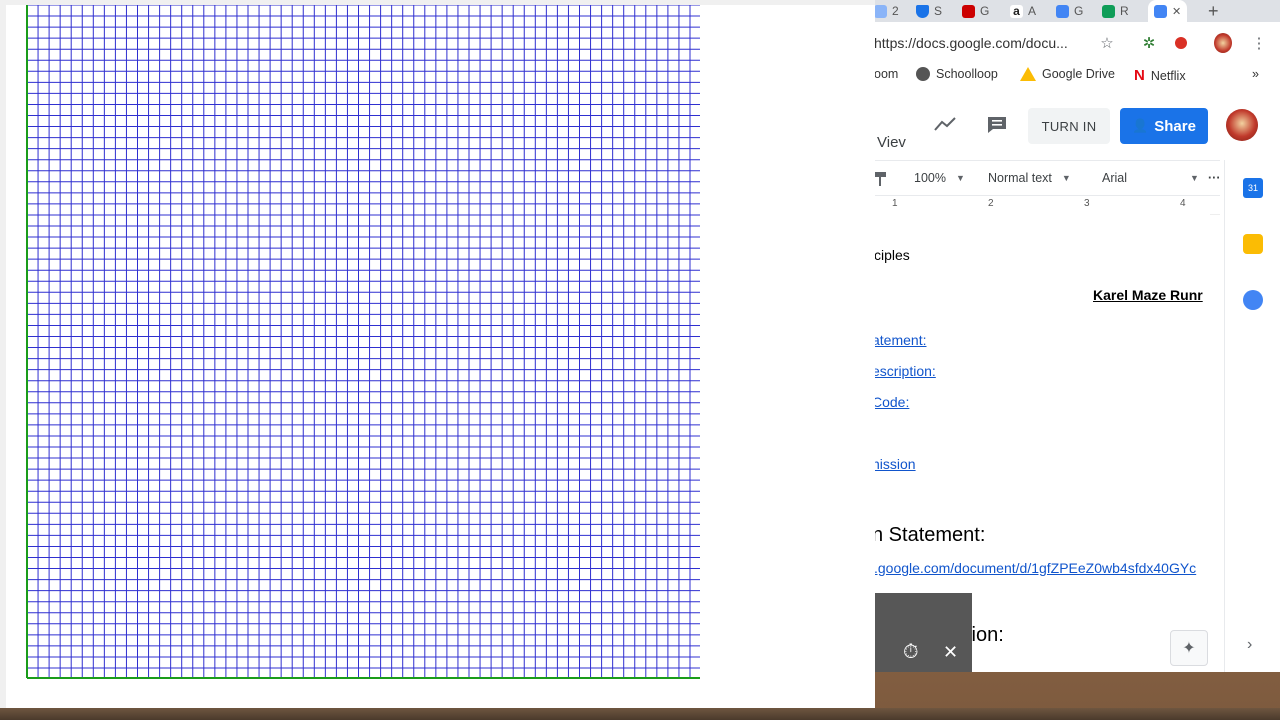  I want to click on font-select: Arial ▼, so click(1150, 178).